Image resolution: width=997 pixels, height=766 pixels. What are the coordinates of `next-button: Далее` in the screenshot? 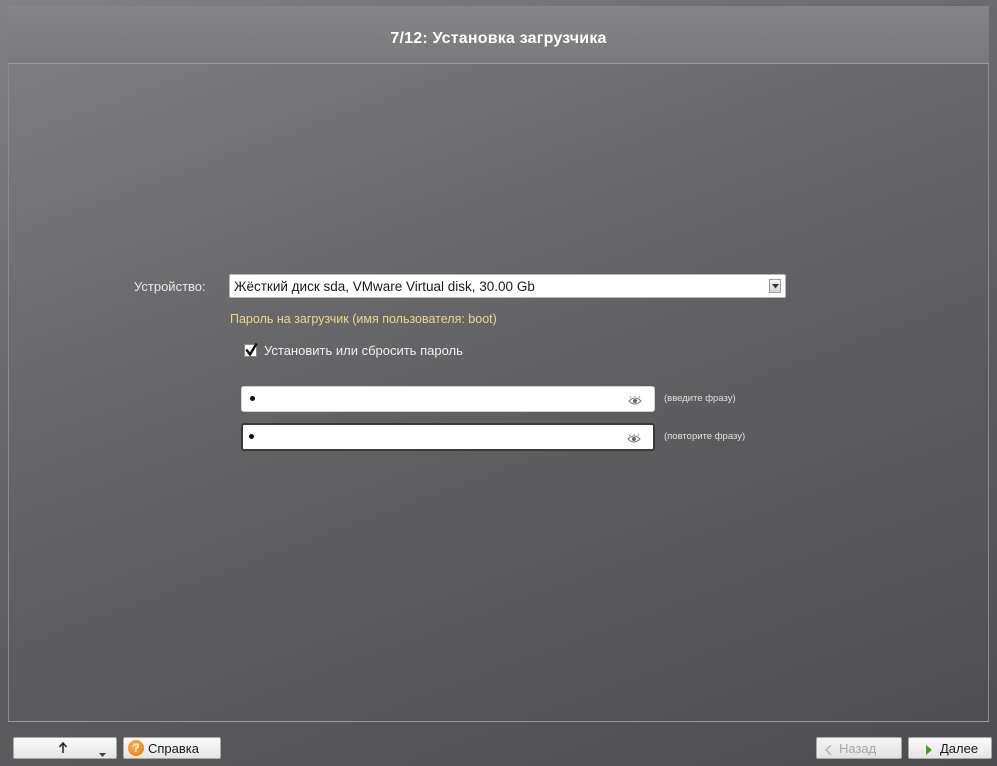 It's located at (950, 748).